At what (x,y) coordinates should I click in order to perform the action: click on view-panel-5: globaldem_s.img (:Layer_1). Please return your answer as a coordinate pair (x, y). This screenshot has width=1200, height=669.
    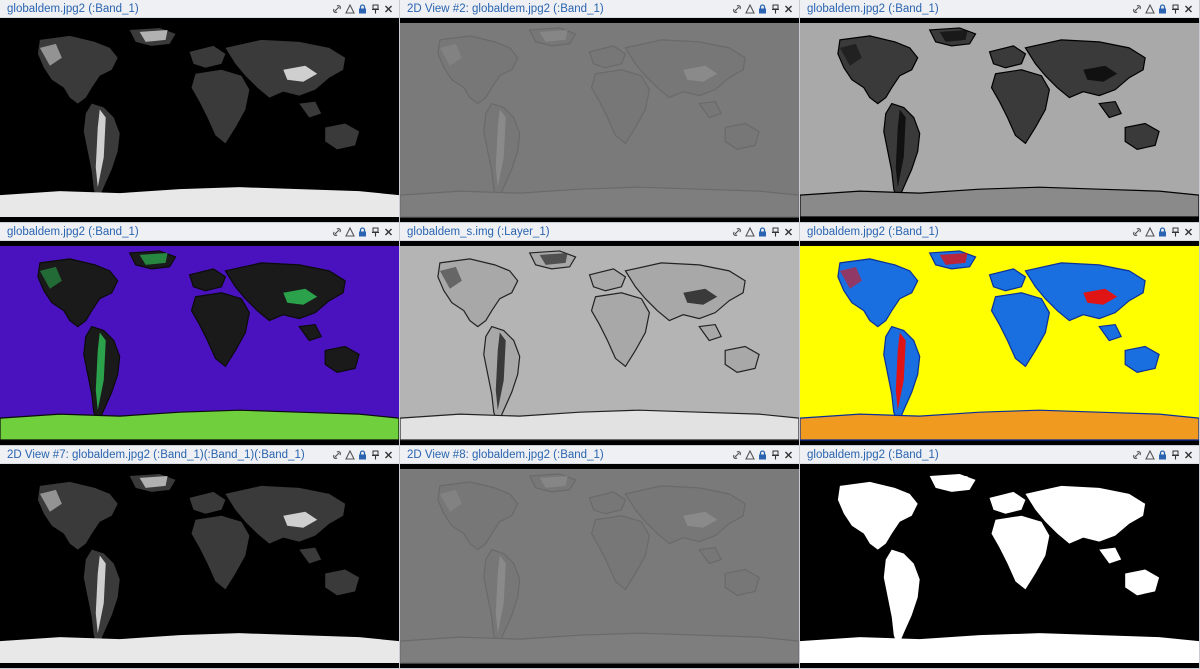
    Looking at the image, I should click on (600, 334).